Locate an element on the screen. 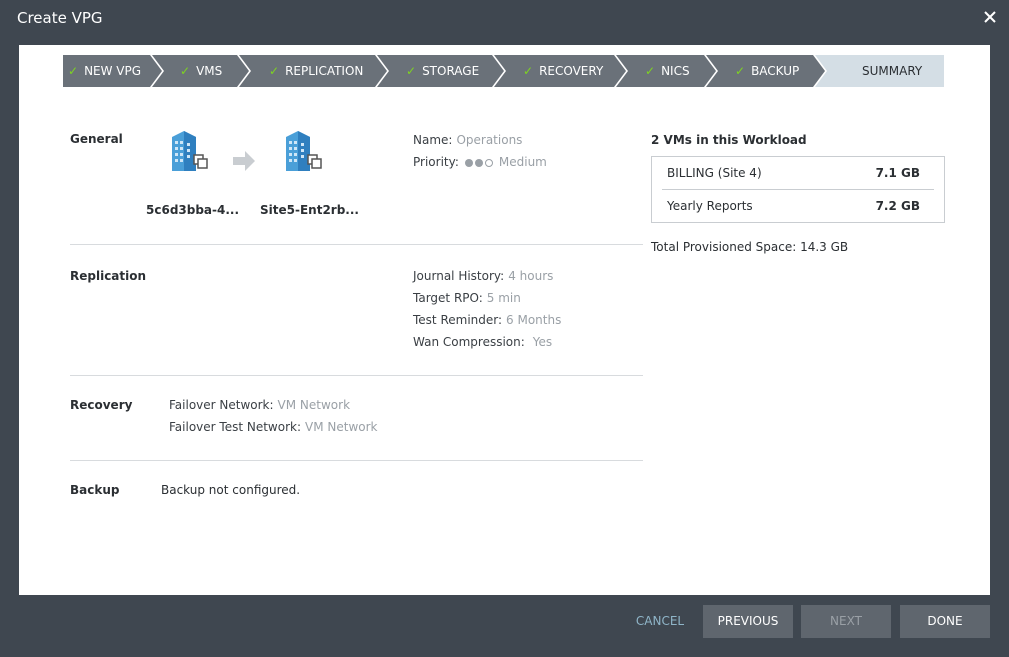 The width and height of the screenshot is (1009, 657). priority-value: Medium is located at coordinates (522, 162).